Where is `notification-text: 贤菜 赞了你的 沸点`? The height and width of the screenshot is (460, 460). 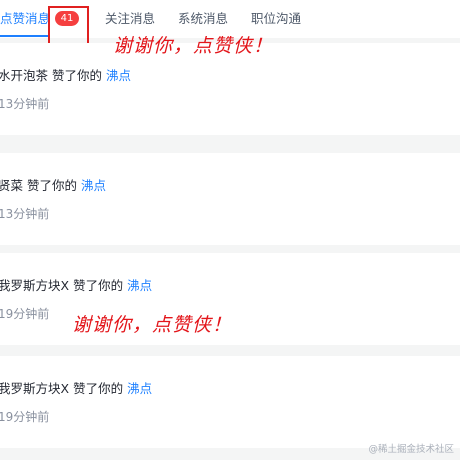
notification-text: 贤菜 赞了你的 沸点 is located at coordinates (53, 186).